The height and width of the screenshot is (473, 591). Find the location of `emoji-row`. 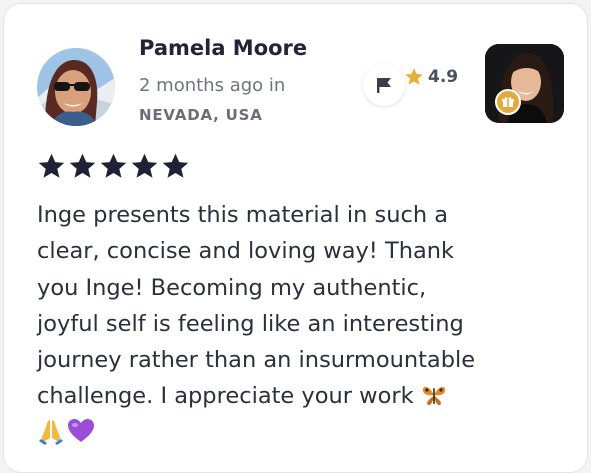

emoji-row is located at coordinates (263, 431).